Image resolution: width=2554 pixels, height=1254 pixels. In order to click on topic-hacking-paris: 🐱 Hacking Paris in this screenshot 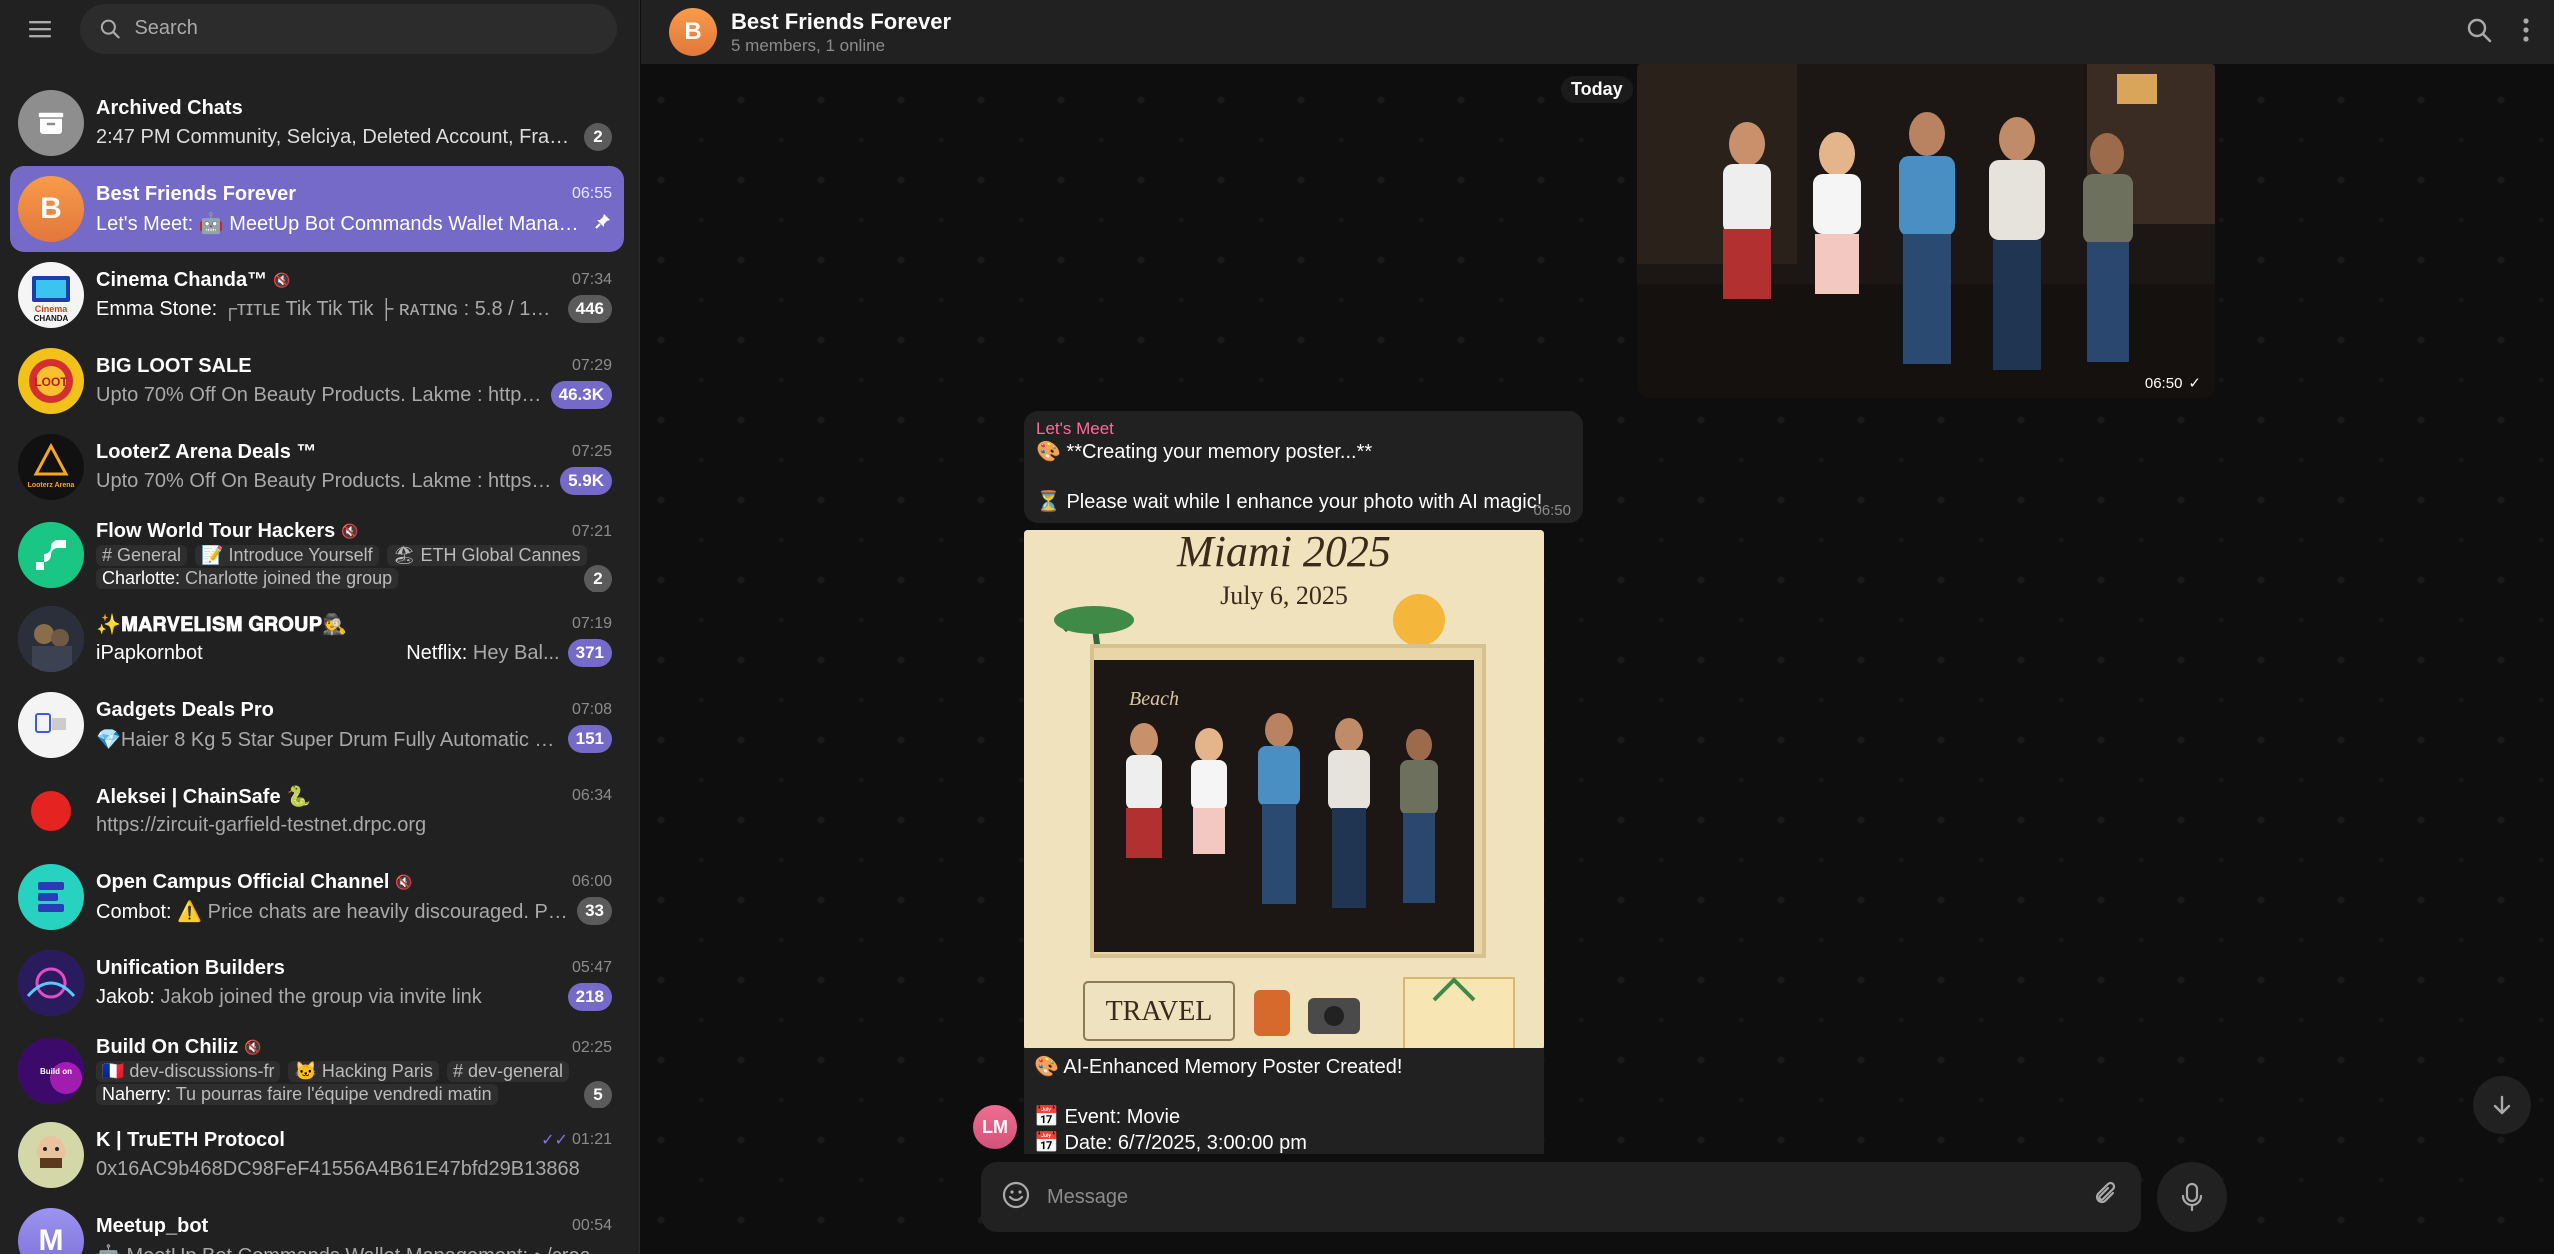, I will do `click(363, 1071)`.